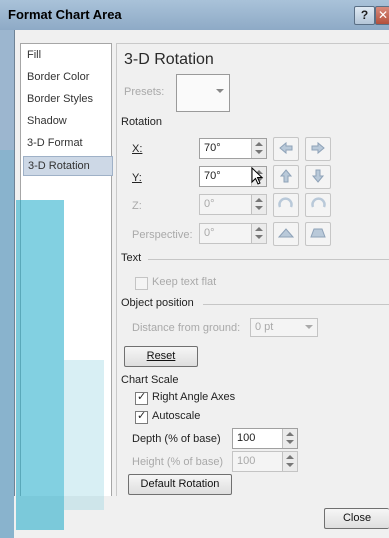  I want to click on presets-dropdown, so click(203, 93).